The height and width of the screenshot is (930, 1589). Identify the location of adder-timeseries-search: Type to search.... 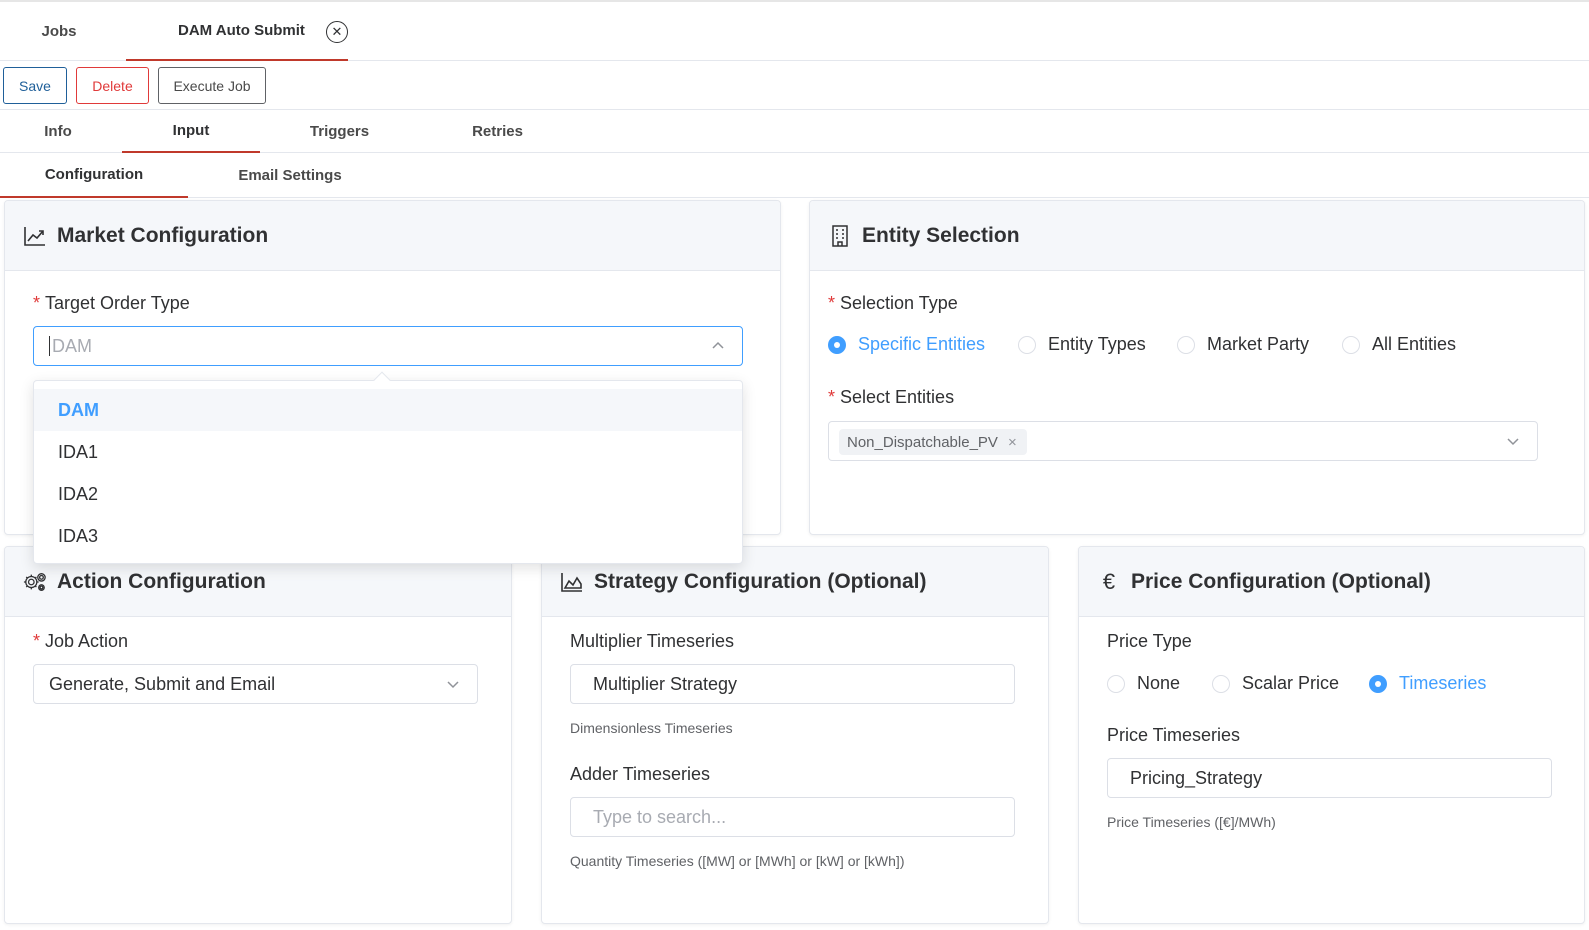
(792, 817).